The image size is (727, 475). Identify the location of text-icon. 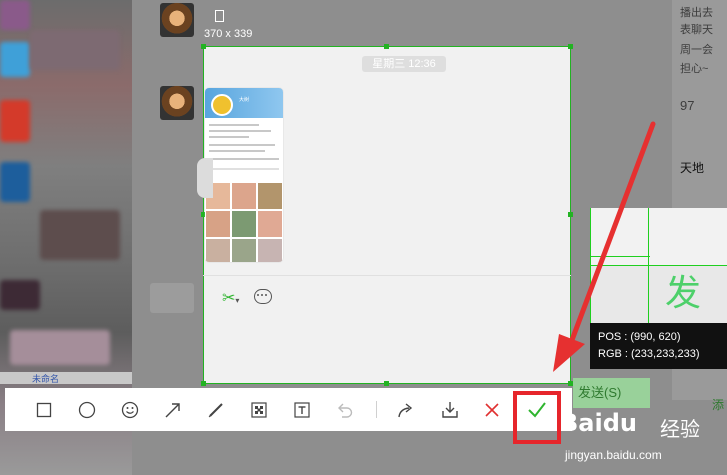
(302, 409).